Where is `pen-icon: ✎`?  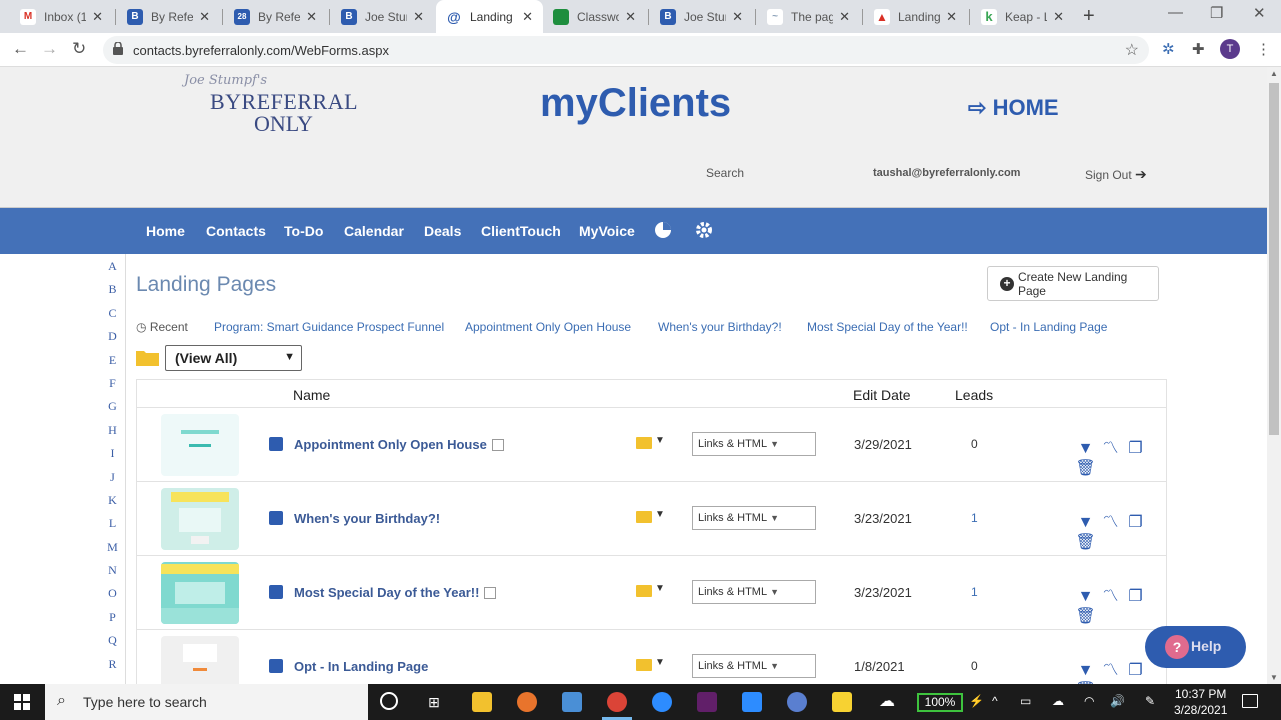
pen-icon: ✎ is located at coordinates (1150, 701).